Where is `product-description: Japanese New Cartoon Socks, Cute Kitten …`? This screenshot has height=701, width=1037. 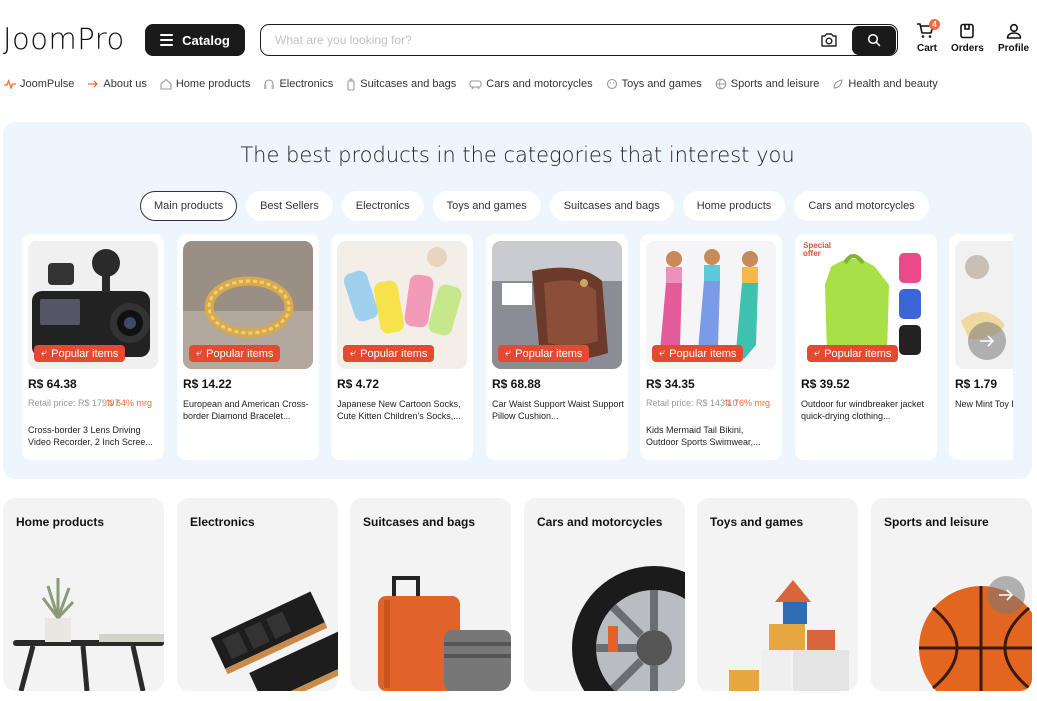 product-description: Japanese New Cartoon Socks, Cute Kitten … is located at coordinates (399, 410).